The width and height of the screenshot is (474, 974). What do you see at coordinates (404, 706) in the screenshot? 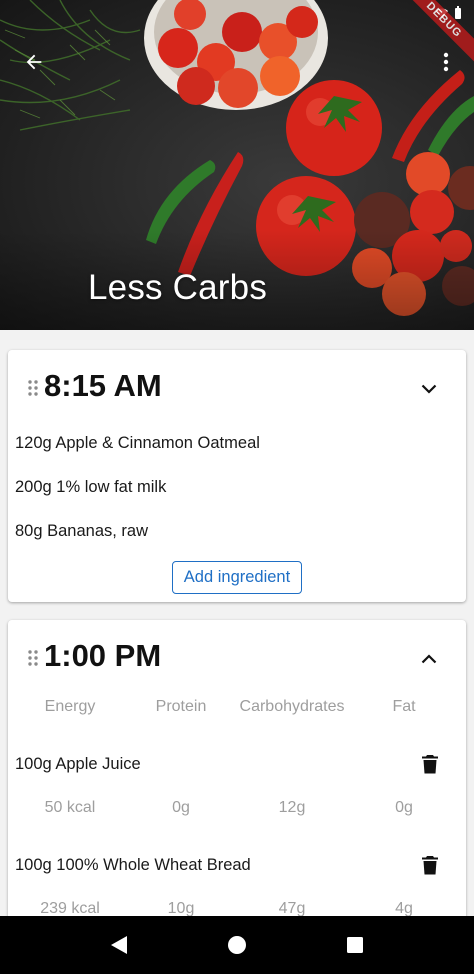
I see `column-header-fat: Fat` at bounding box center [404, 706].